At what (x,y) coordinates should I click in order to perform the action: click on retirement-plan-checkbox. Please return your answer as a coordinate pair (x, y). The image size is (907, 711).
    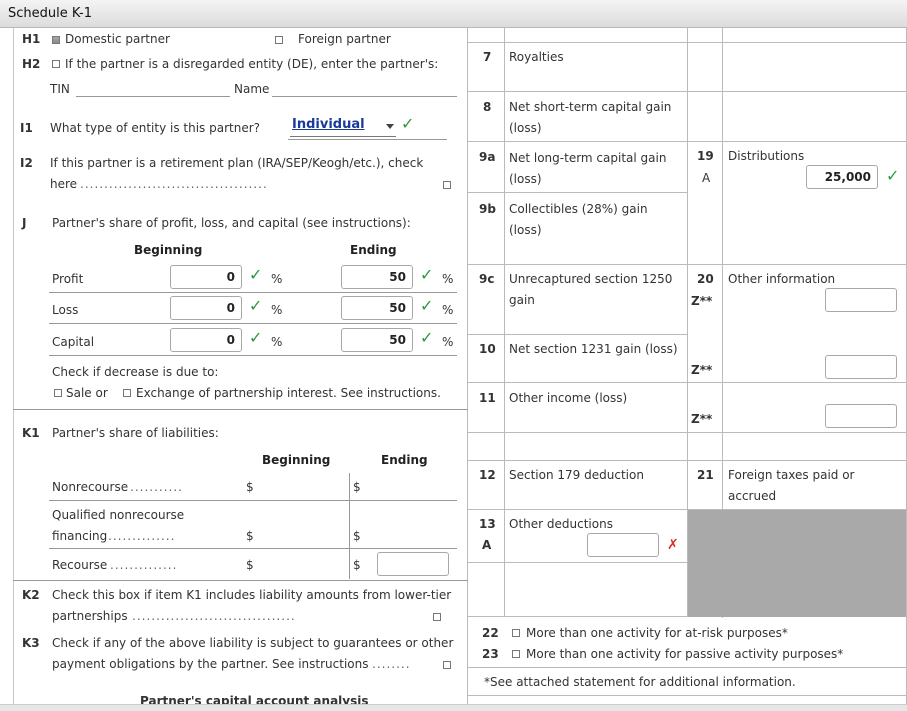
    Looking at the image, I should click on (447, 185).